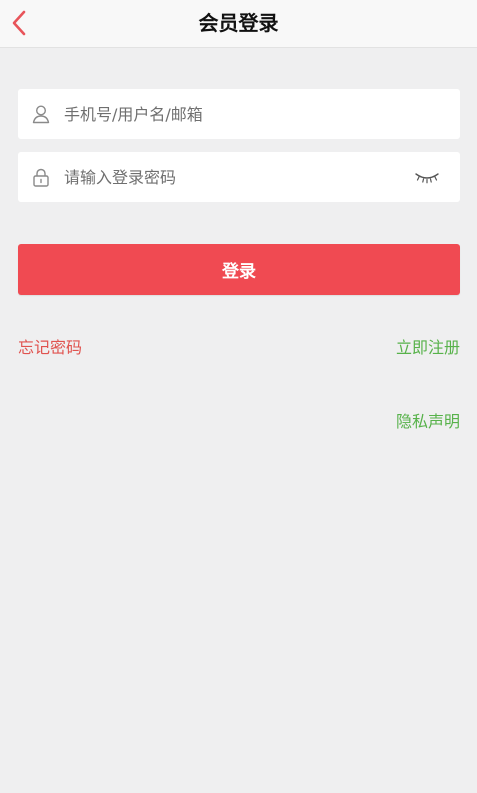 This screenshot has height=793, width=477. I want to click on username-field, so click(239, 114).